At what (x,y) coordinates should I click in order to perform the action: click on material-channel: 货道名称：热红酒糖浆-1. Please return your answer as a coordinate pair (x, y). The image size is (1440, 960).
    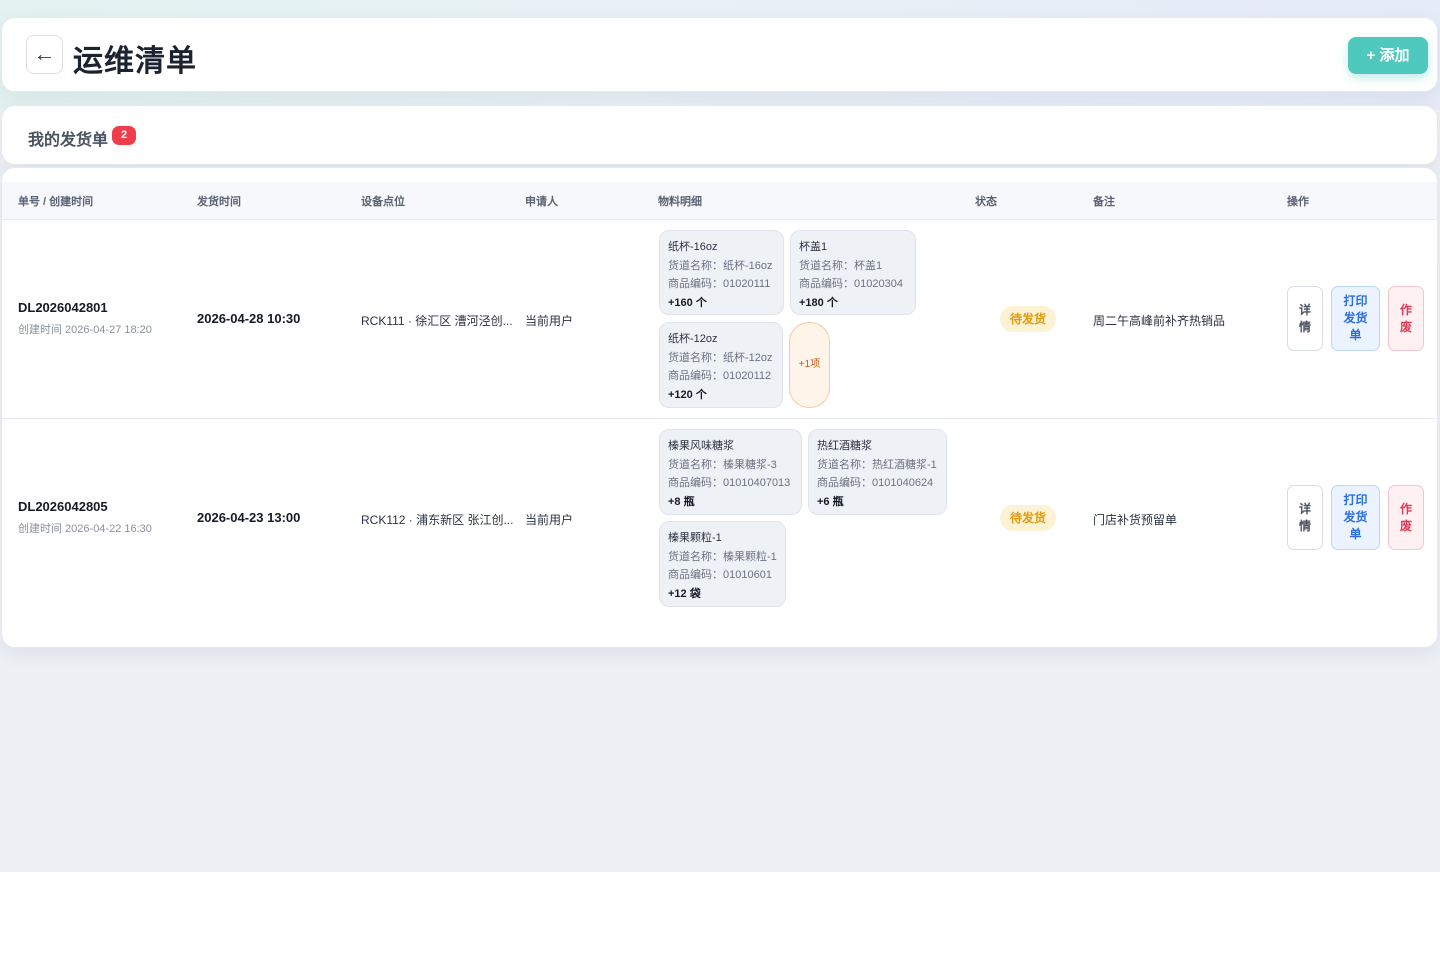
    Looking at the image, I should click on (877, 464).